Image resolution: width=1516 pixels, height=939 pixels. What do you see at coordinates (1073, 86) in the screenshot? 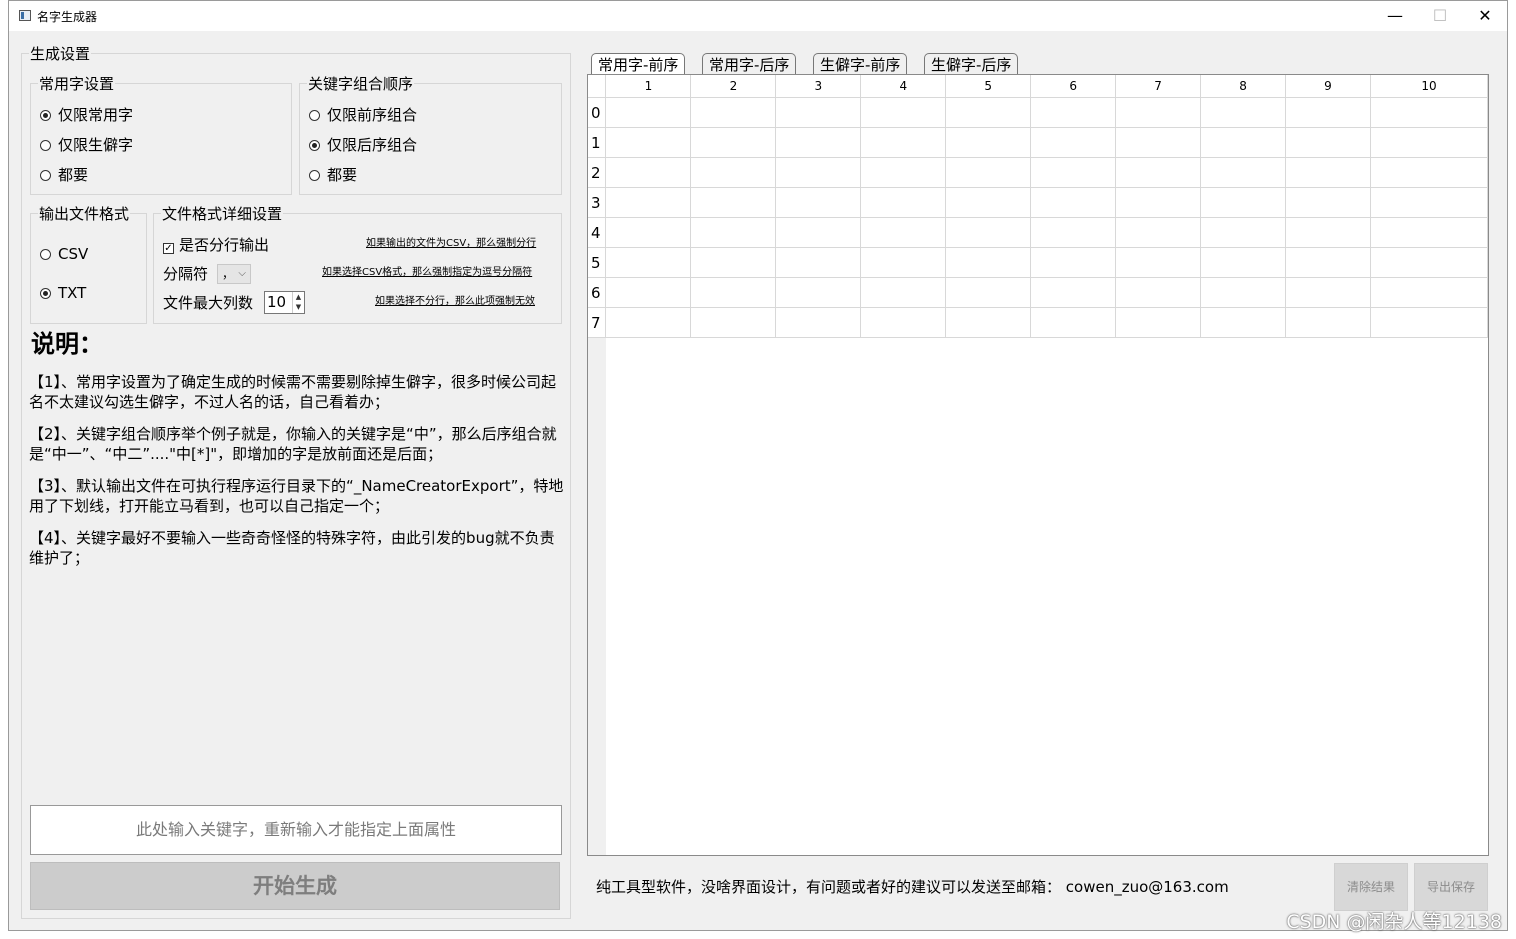
I see `column-header: 6` at bounding box center [1073, 86].